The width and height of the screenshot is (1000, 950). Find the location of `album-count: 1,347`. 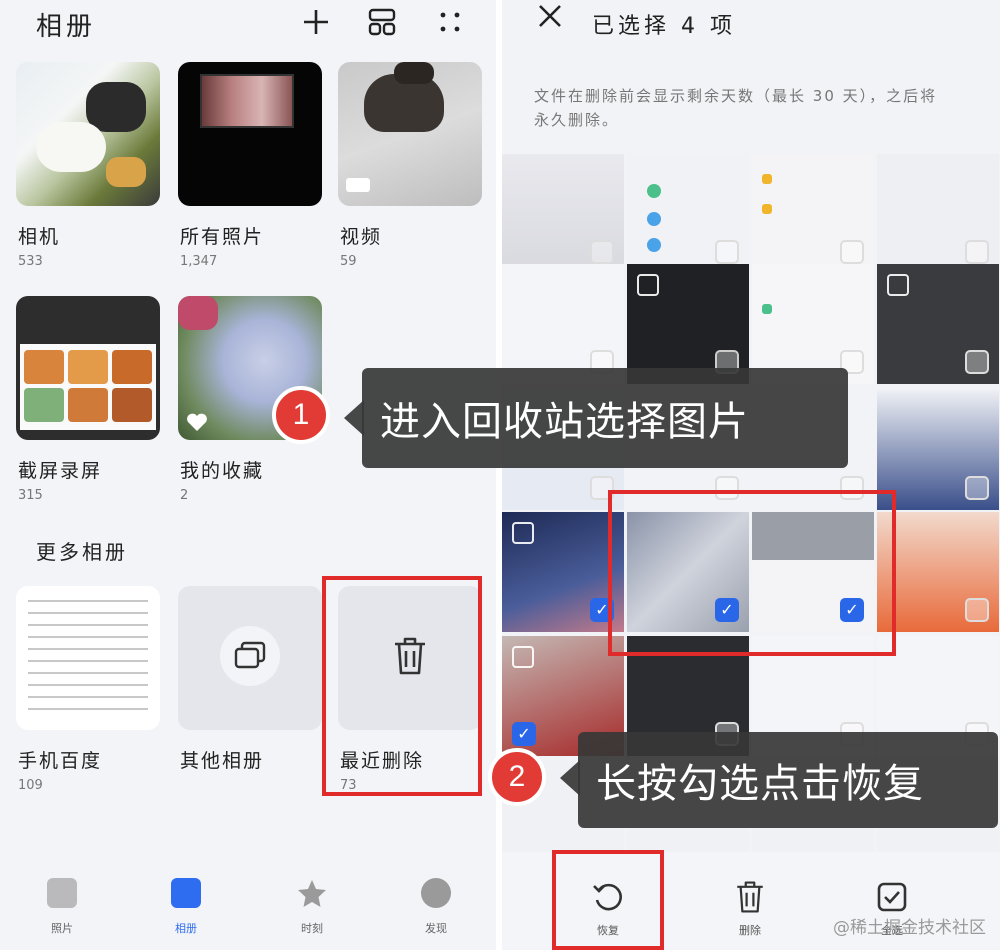

album-count: 1,347 is located at coordinates (199, 261).